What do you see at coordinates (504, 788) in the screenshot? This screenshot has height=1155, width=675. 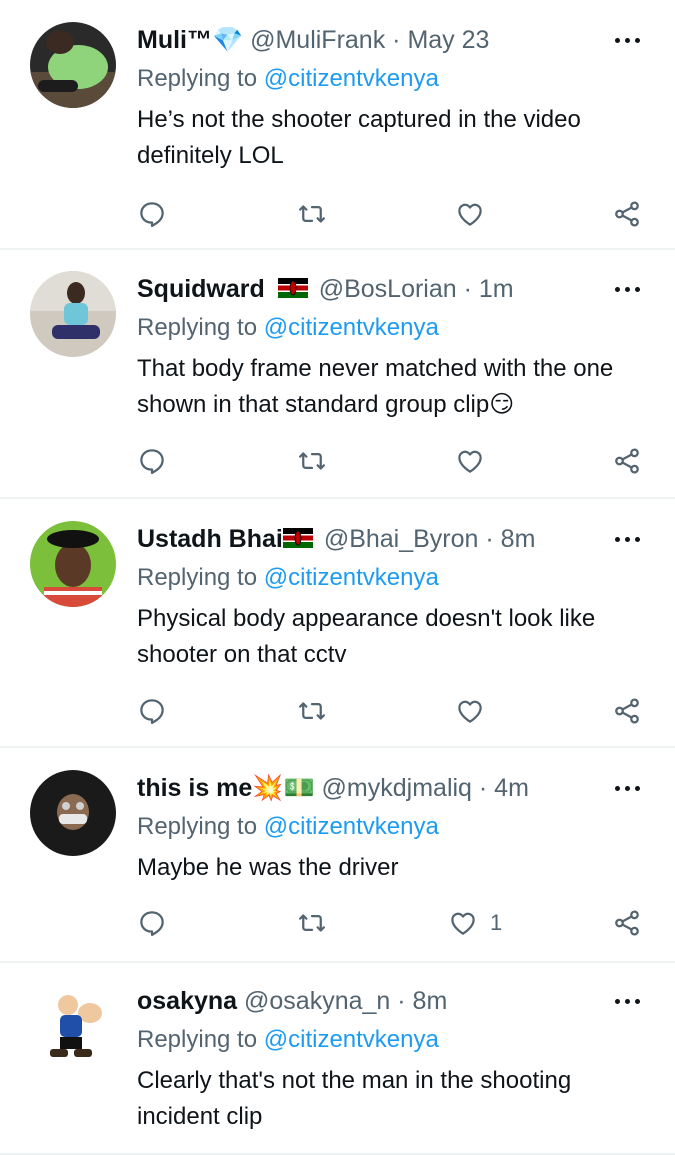 I see `timestamp: · 4m` at bounding box center [504, 788].